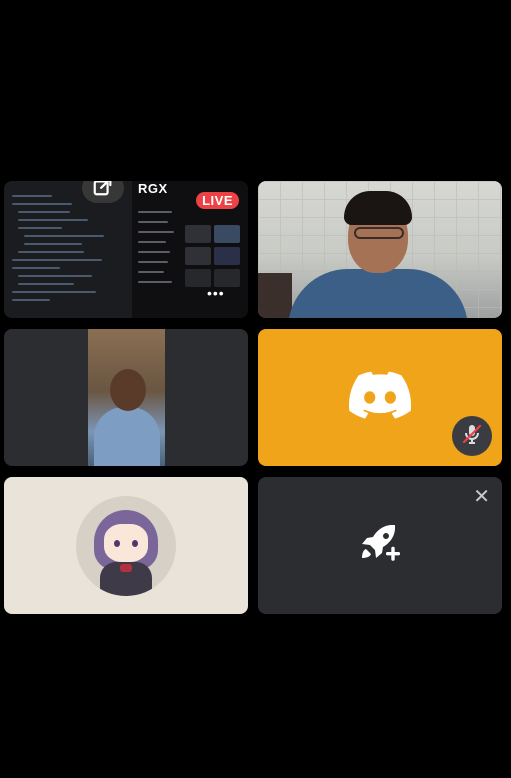  I want to click on more-options-icon: •••, so click(216, 293).